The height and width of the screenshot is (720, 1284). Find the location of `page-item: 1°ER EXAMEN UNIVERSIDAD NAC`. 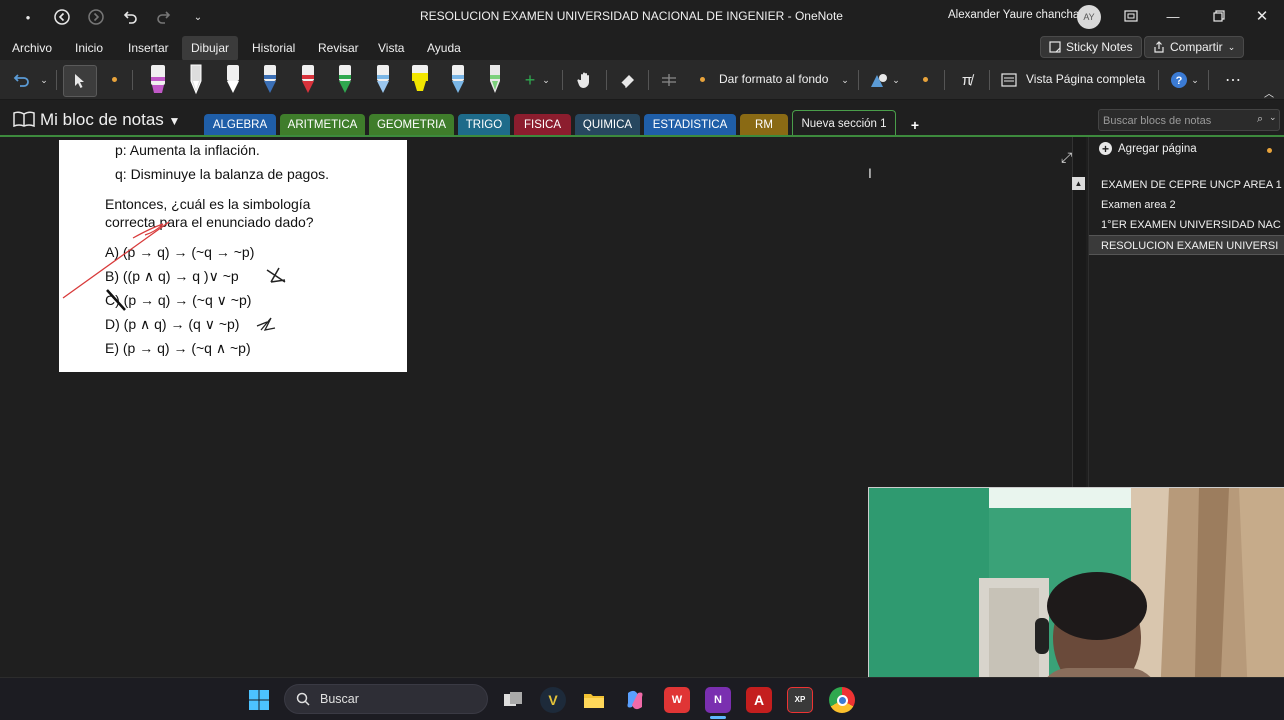

page-item: 1°ER EXAMEN UNIVERSIDAD NAC is located at coordinates (1186, 225).